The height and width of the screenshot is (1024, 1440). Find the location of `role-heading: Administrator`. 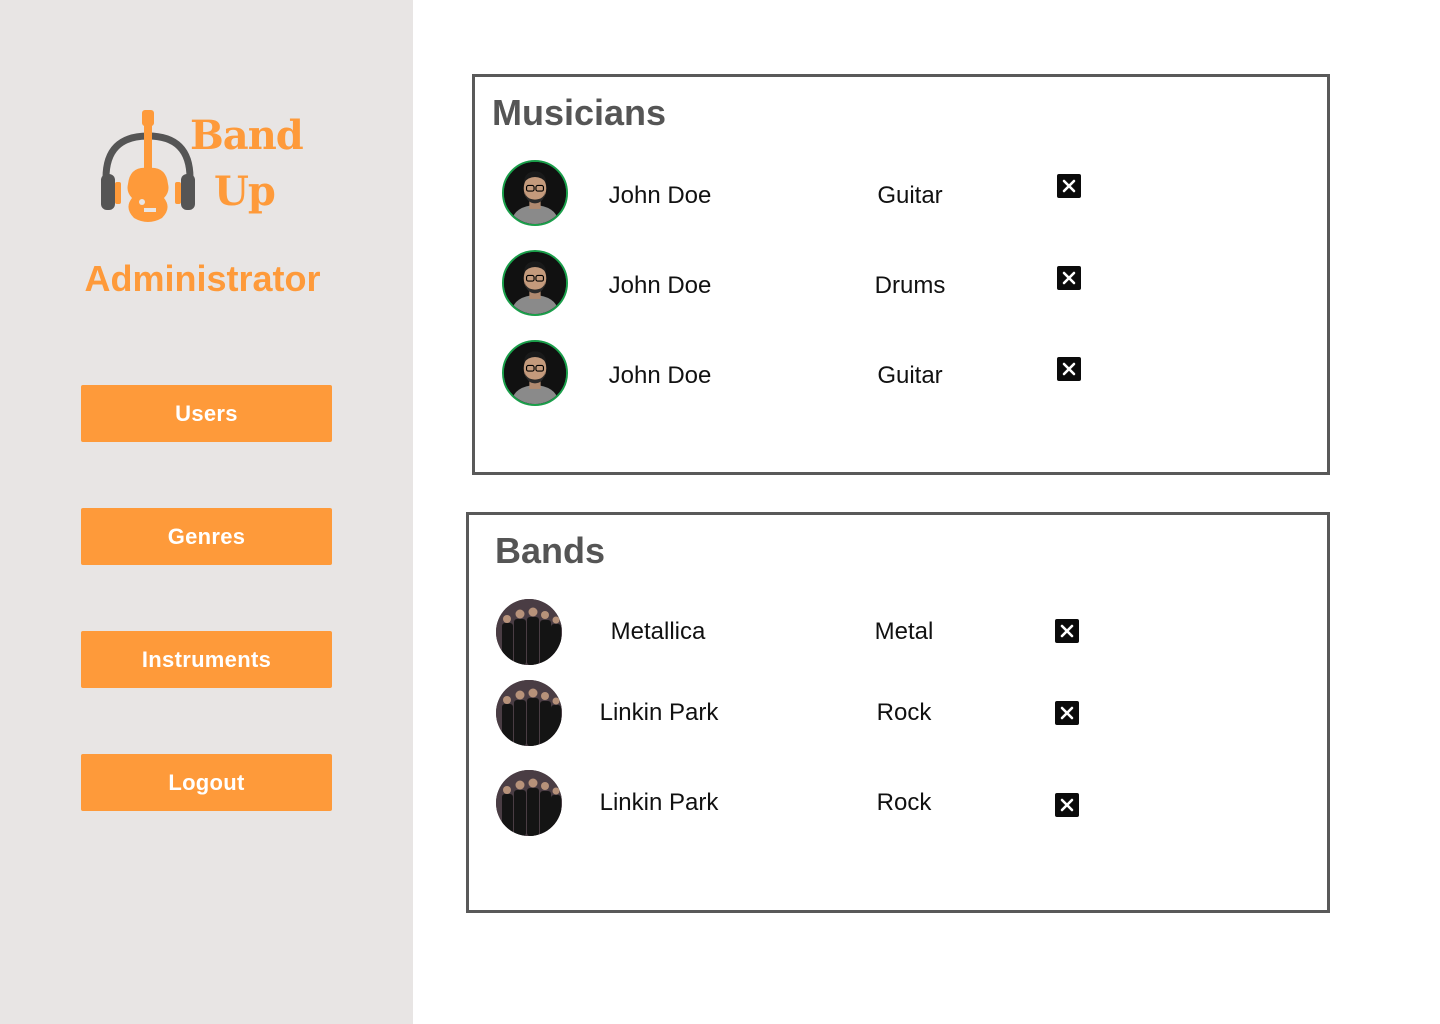

role-heading: Administrator is located at coordinates (202, 278).